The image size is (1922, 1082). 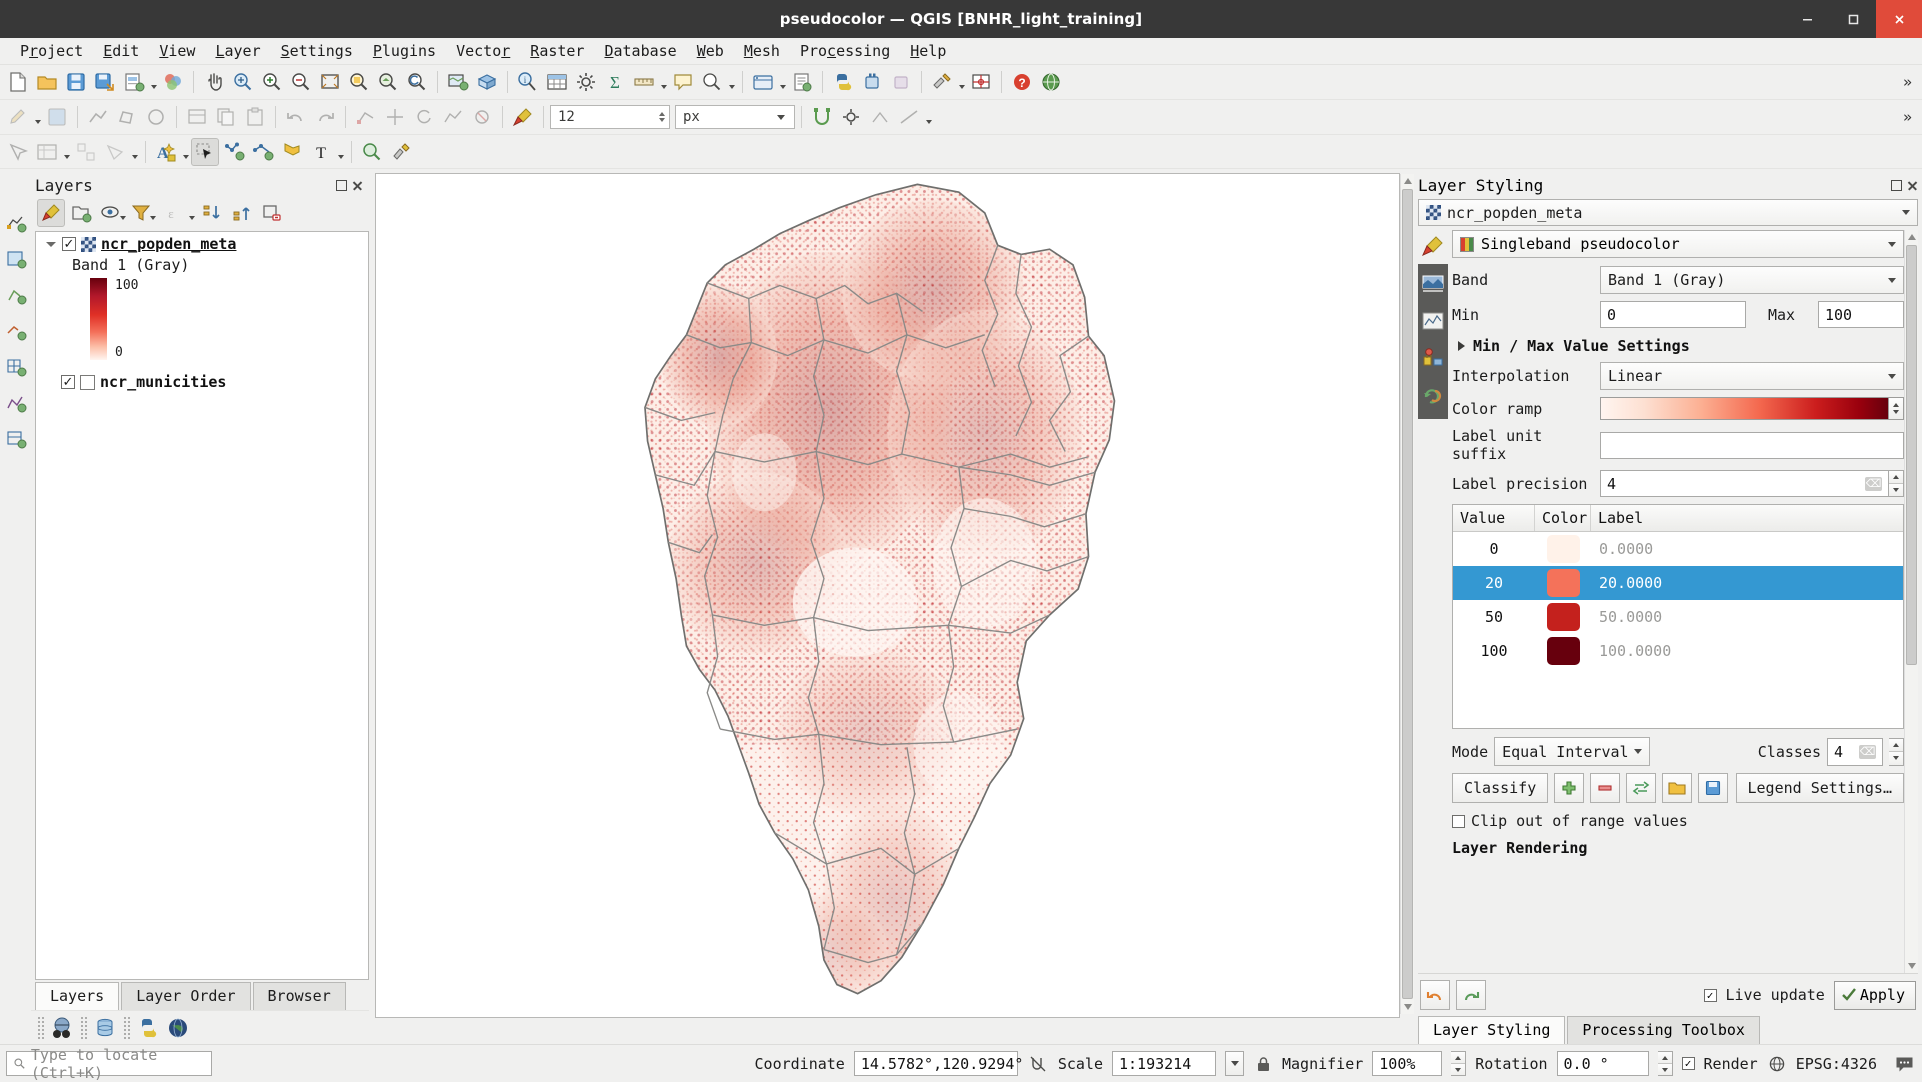 I want to click on styling-scroll-down-icon, so click(x=1911, y=966).